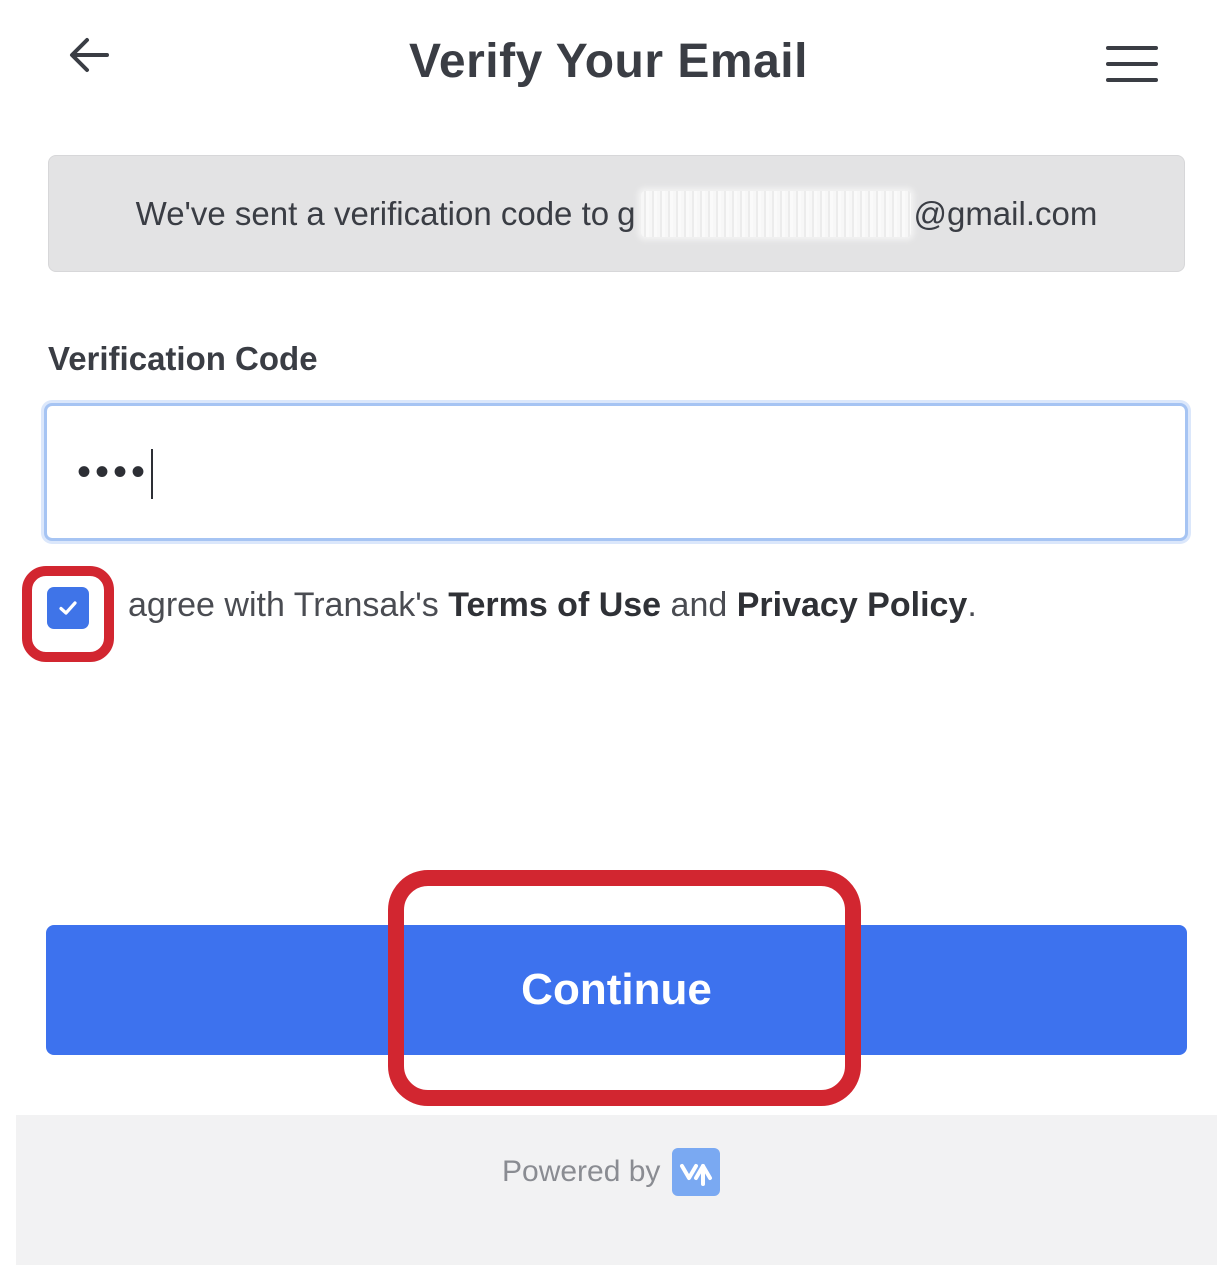  I want to click on transak-logo-icon, so click(696, 1172).